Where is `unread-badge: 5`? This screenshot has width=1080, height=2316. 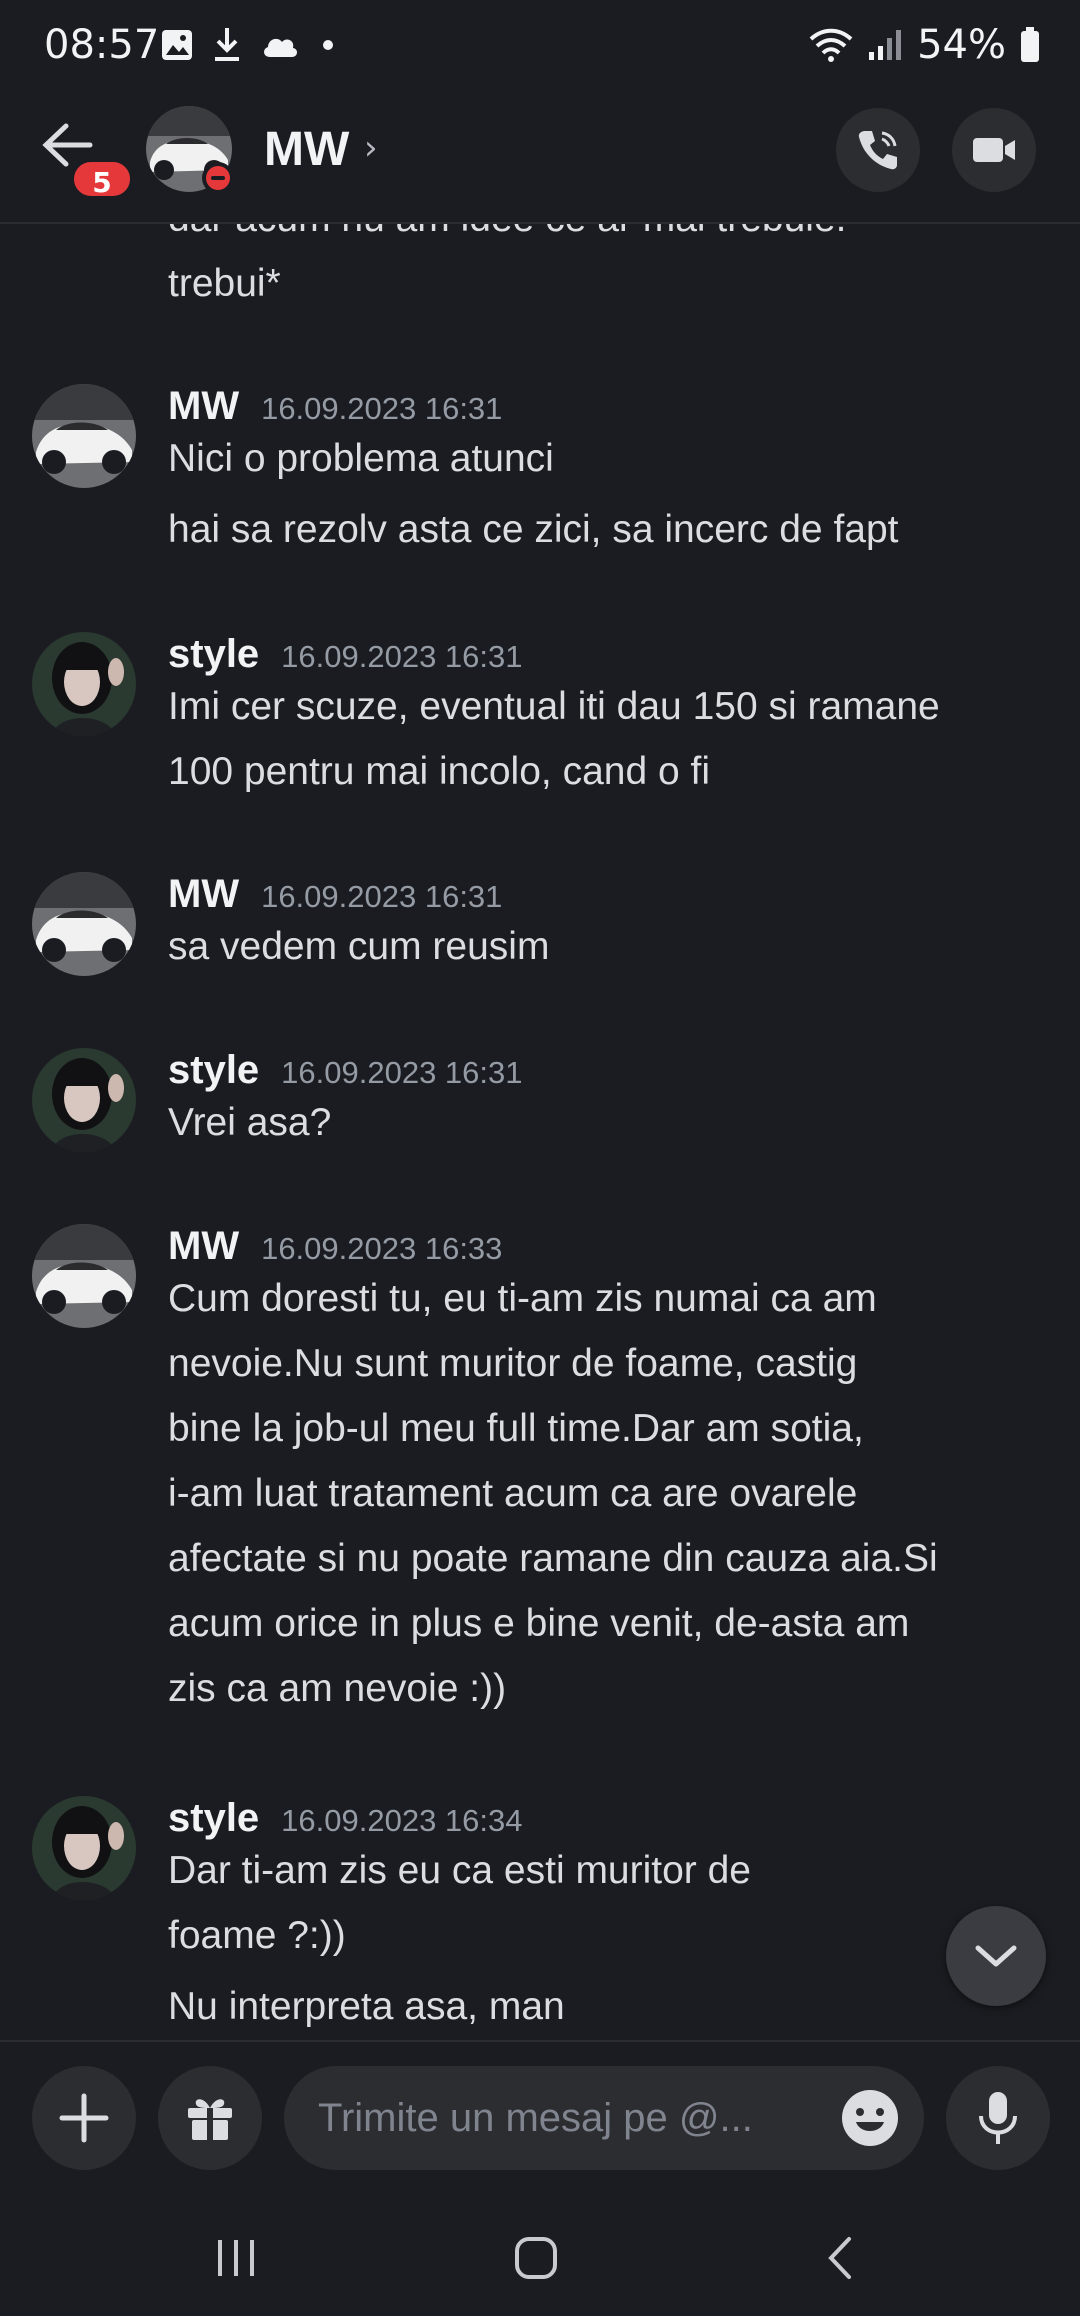
unread-badge: 5 is located at coordinates (102, 179).